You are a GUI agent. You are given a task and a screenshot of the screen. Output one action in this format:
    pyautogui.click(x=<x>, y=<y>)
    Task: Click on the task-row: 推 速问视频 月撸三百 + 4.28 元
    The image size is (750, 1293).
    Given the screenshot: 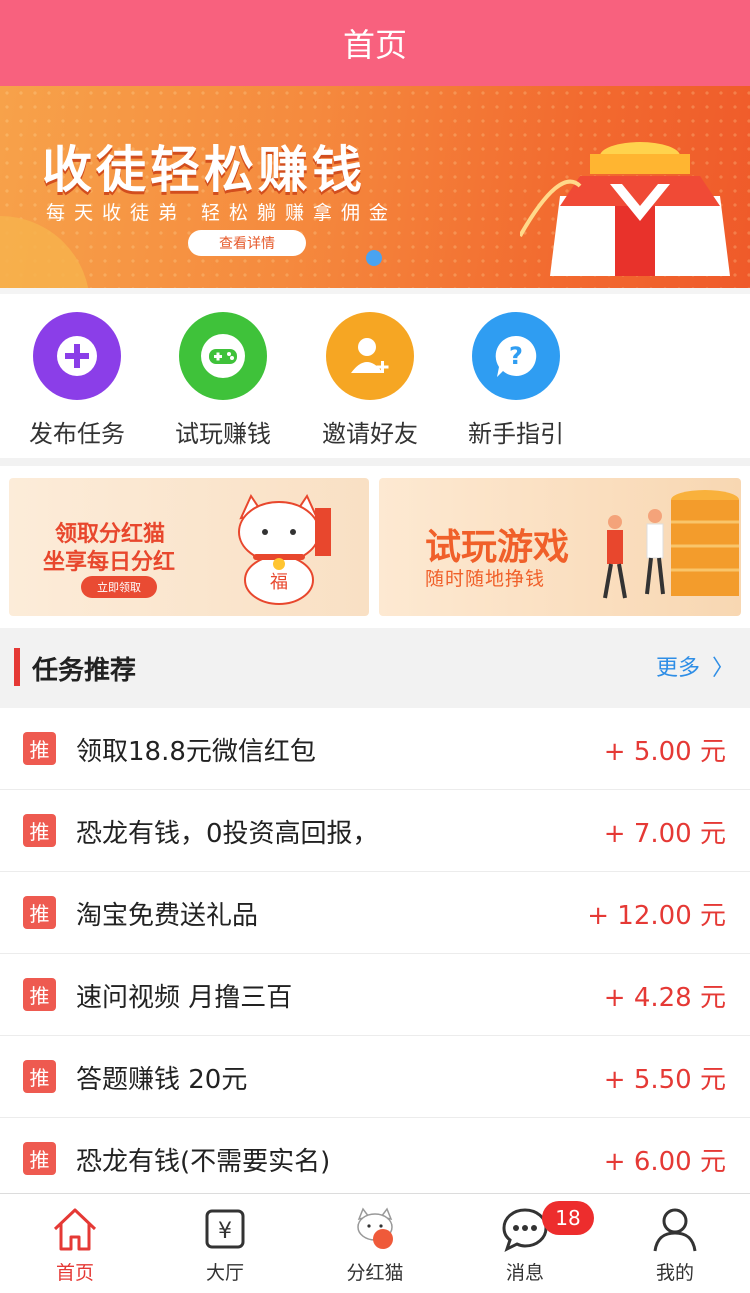 What is the action you would take?
    pyautogui.click(x=375, y=995)
    